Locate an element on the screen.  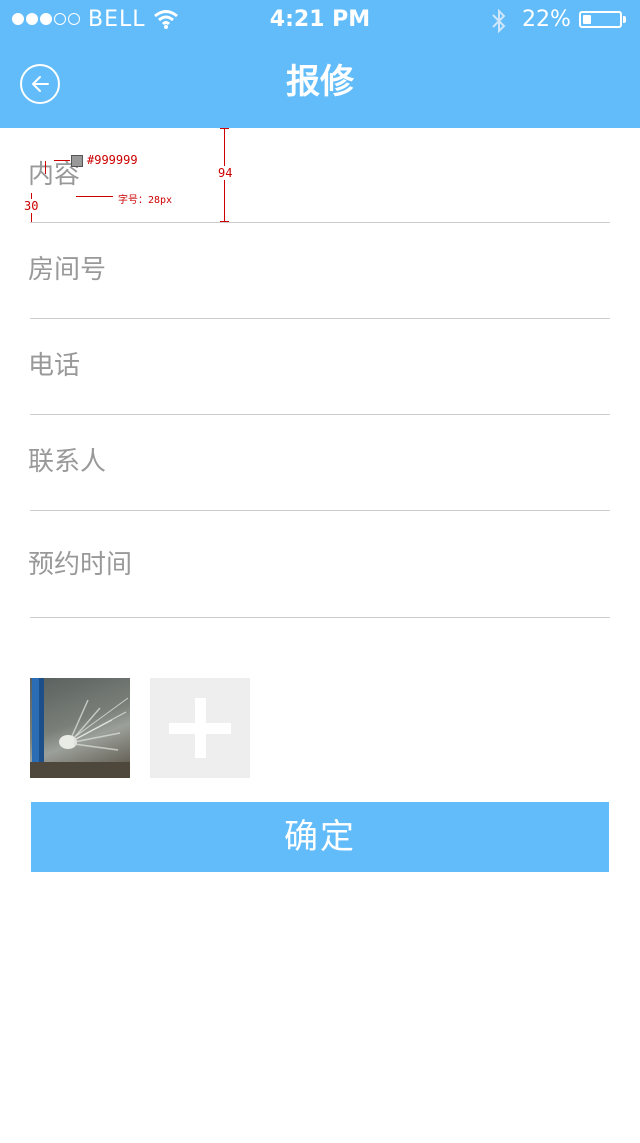
phone-field-row is located at coordinates (319, 366).